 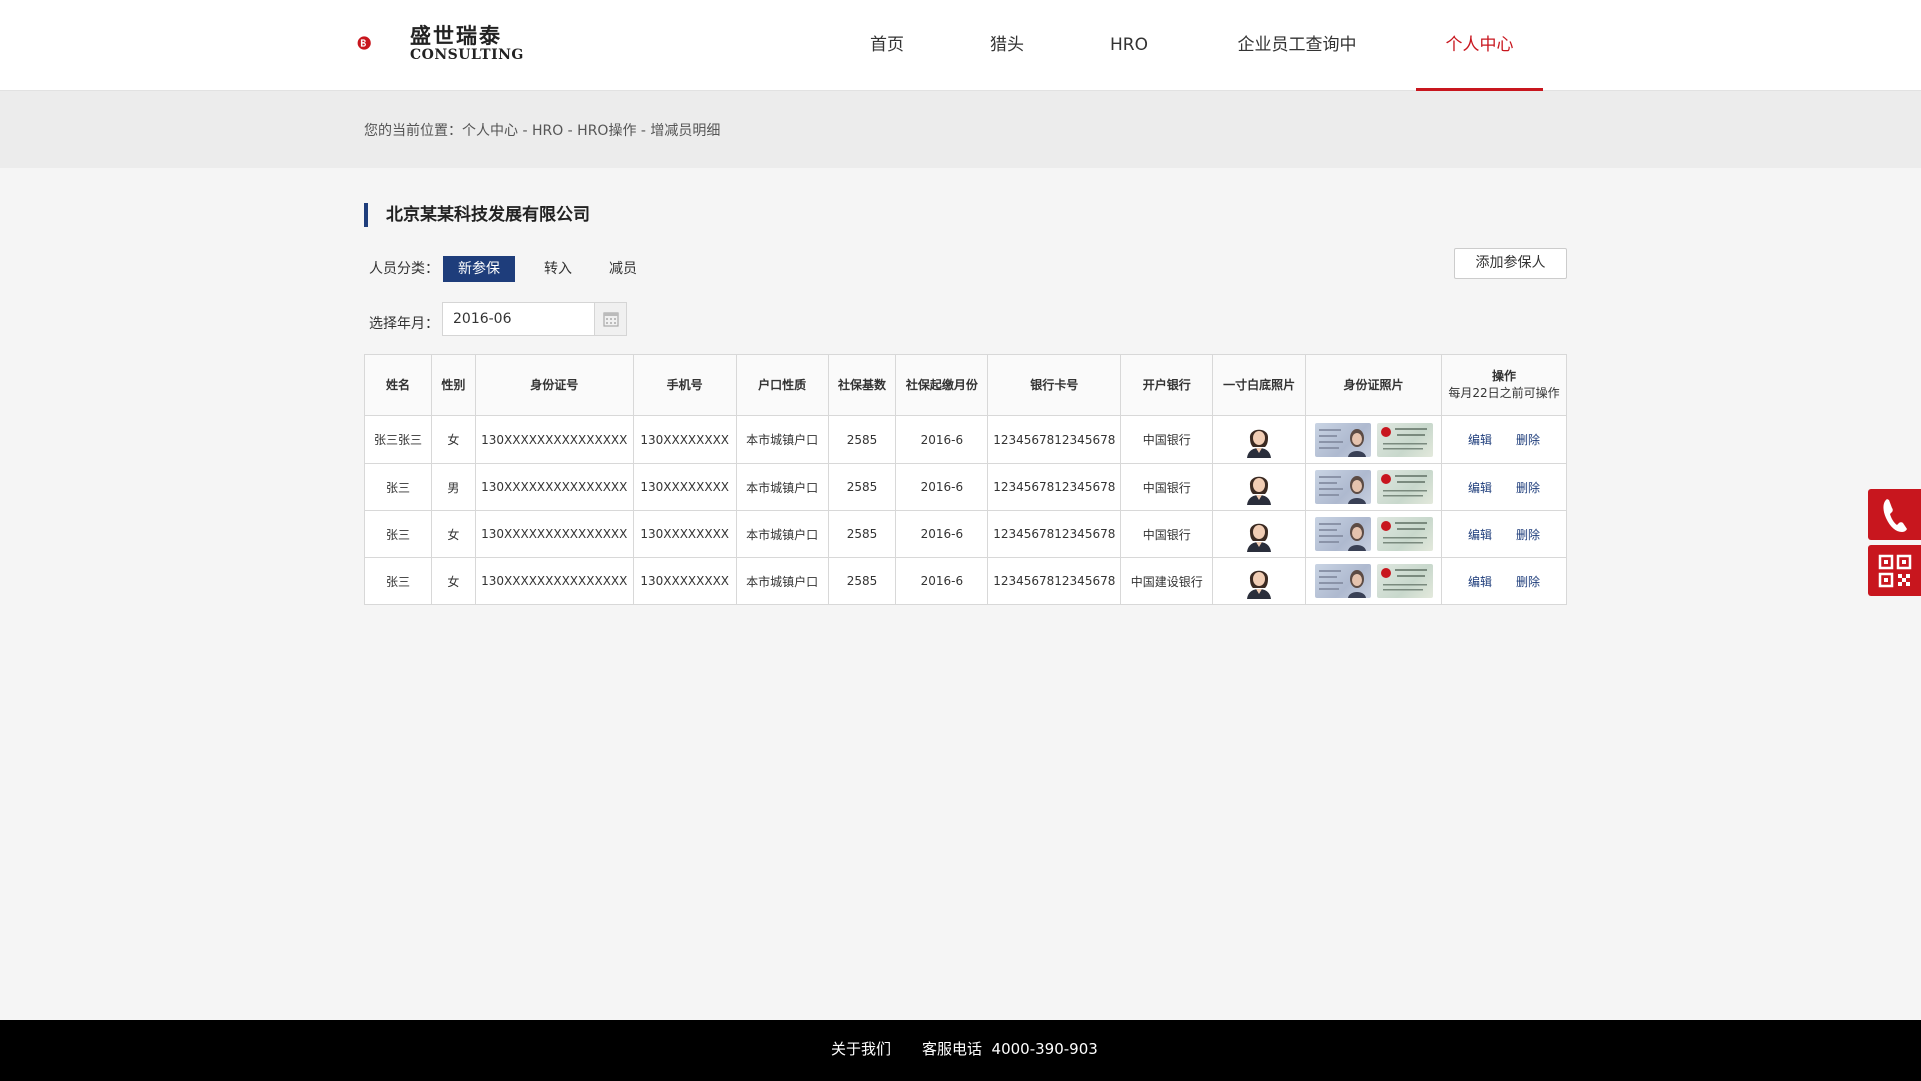 I want to click on operation-header: 操作, so click(x=1503, y=376).